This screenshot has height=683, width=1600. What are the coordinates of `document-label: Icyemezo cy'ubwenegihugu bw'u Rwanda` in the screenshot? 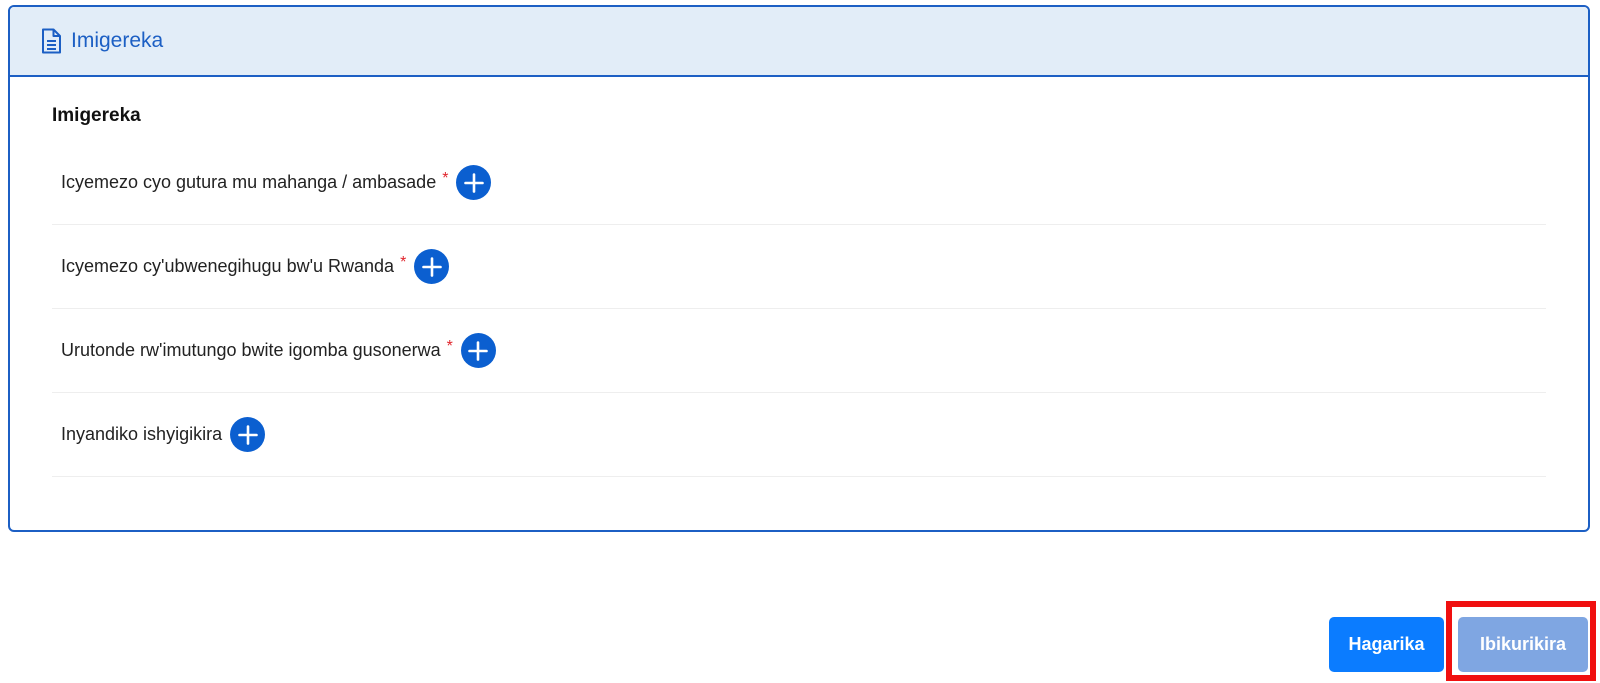 It's located at (228, 266).